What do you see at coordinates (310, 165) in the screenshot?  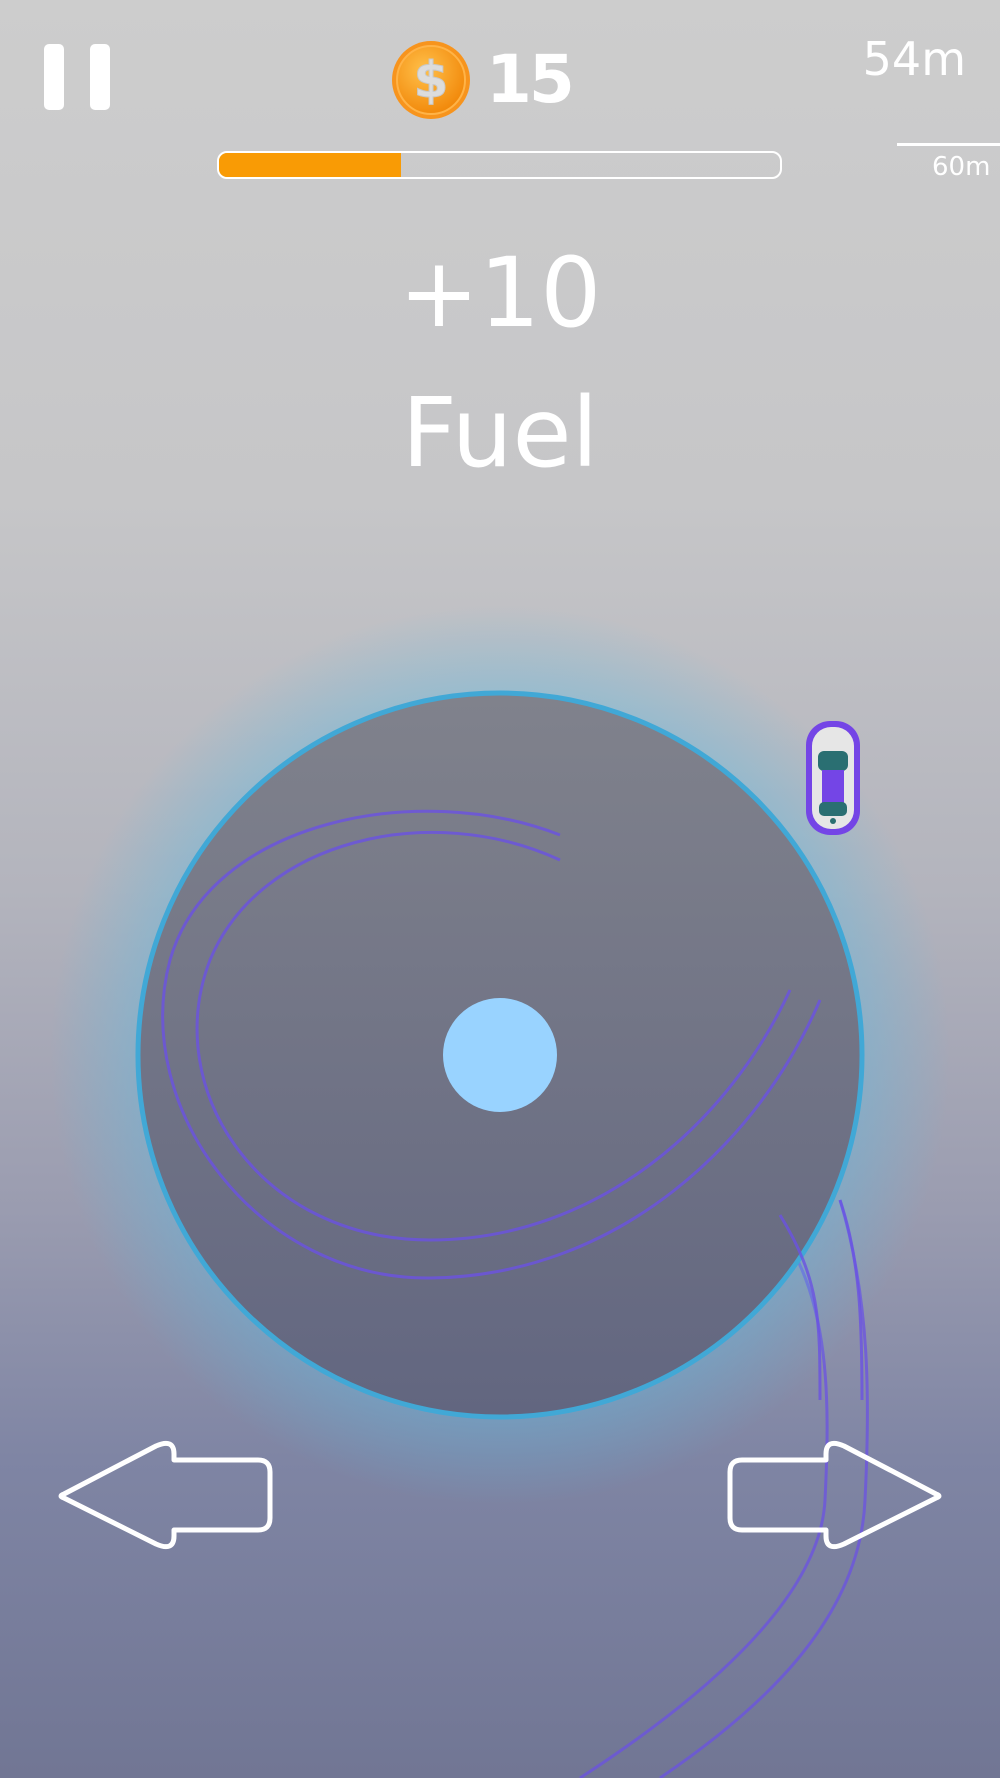 I see `fuel-progress-fill` at bounding box center [310, 165].